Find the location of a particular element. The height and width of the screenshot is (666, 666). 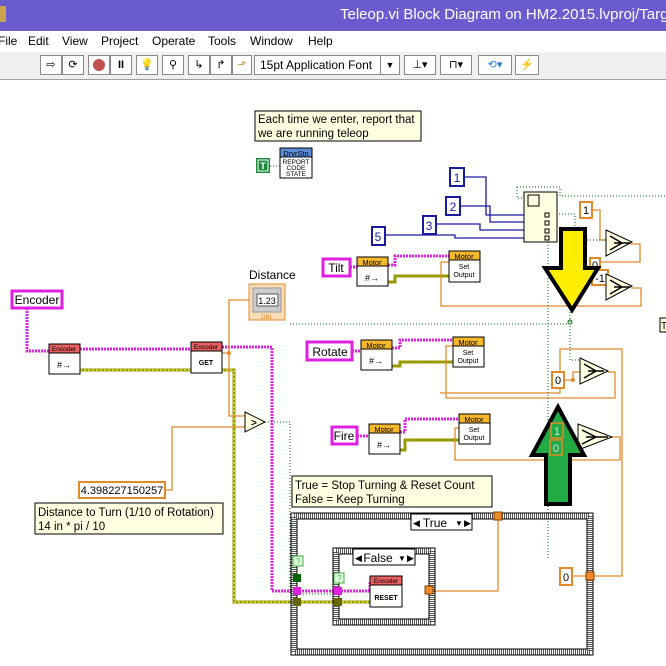

refnum-label: Encoder is located at coordinates (37, 300).